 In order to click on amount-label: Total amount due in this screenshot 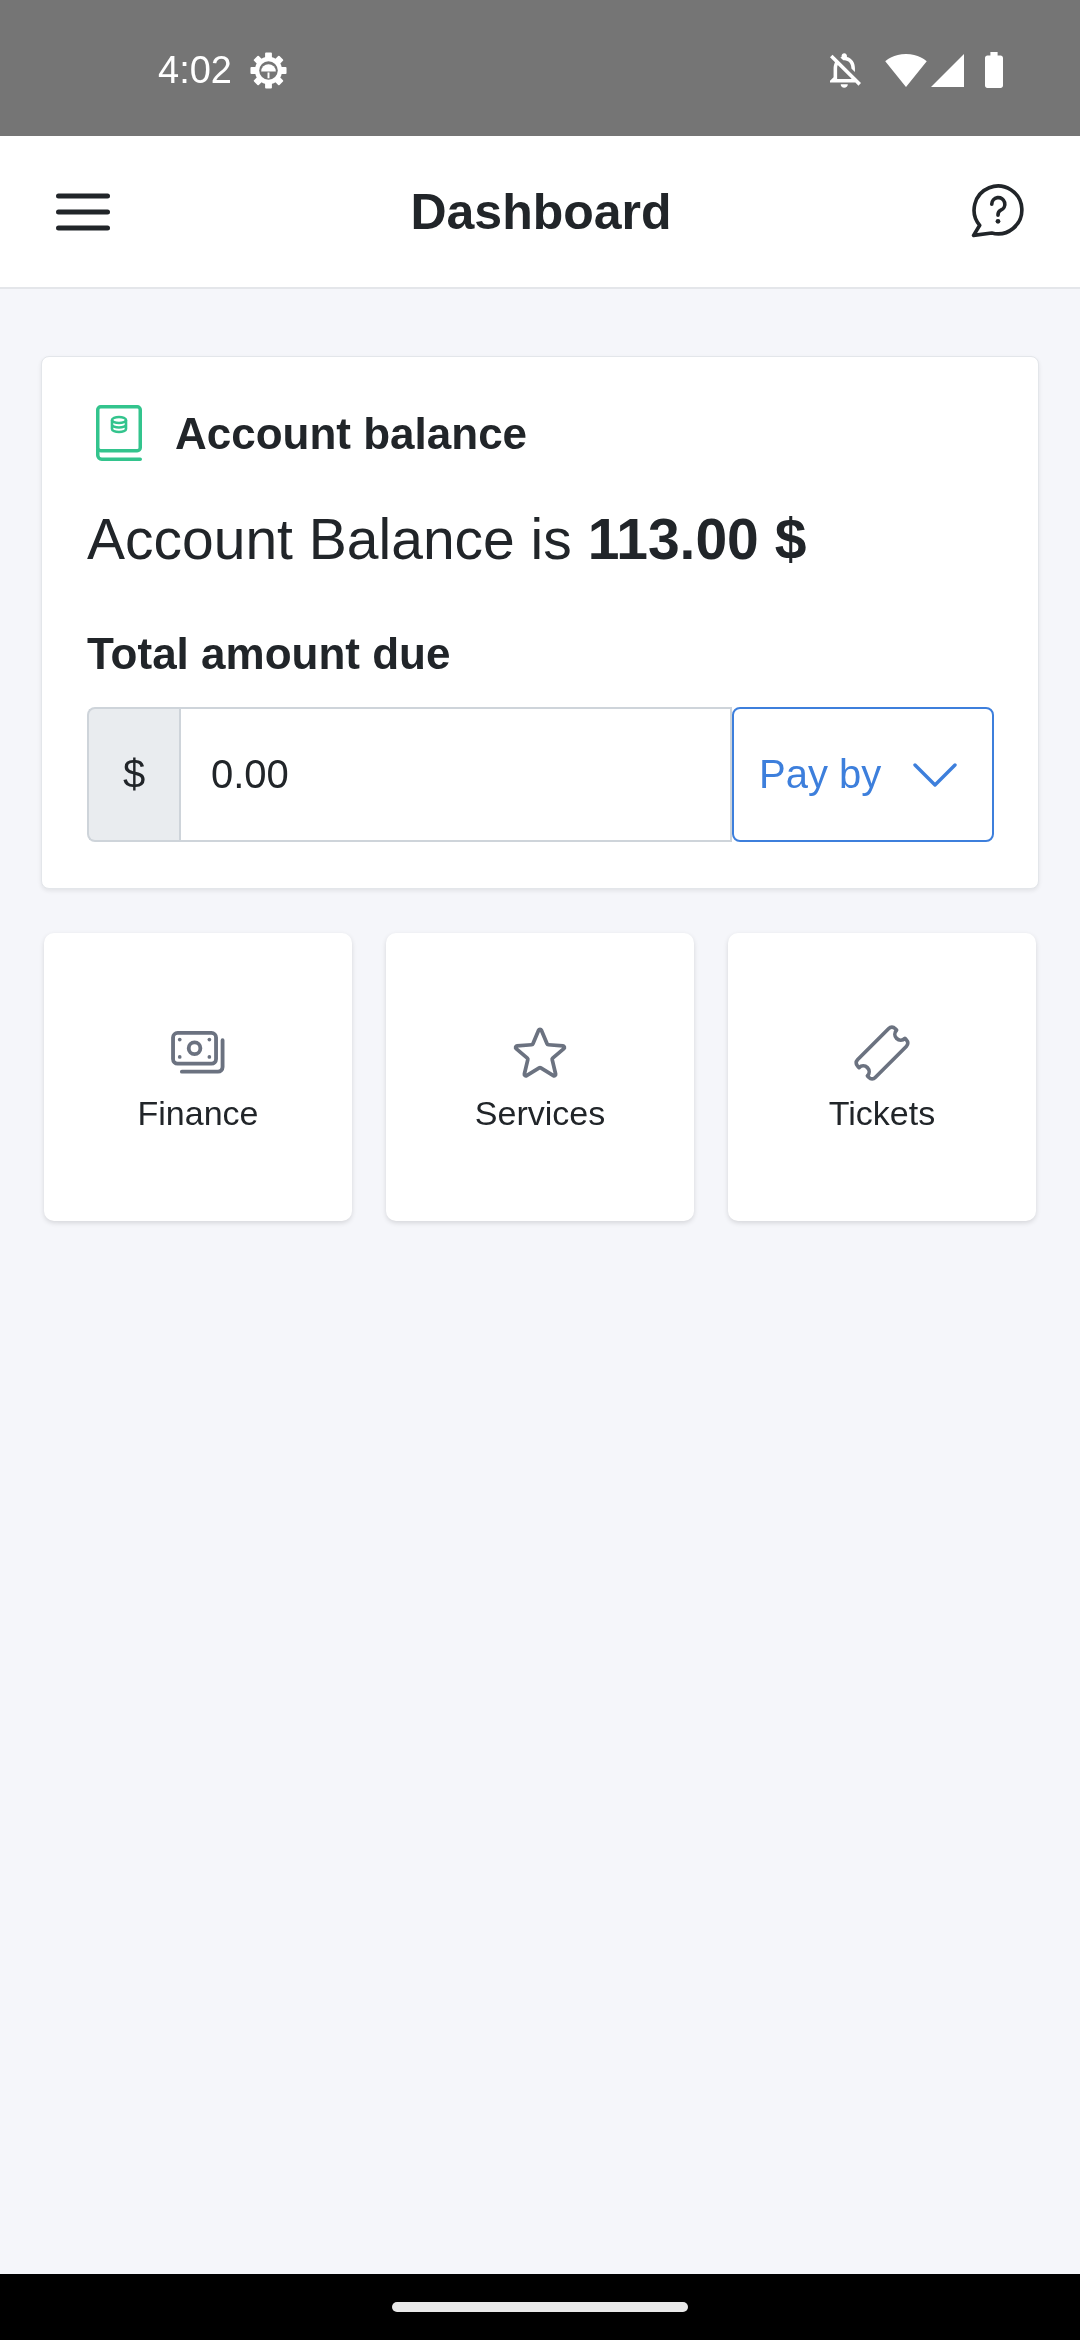, I will do `click(269, 654)`.